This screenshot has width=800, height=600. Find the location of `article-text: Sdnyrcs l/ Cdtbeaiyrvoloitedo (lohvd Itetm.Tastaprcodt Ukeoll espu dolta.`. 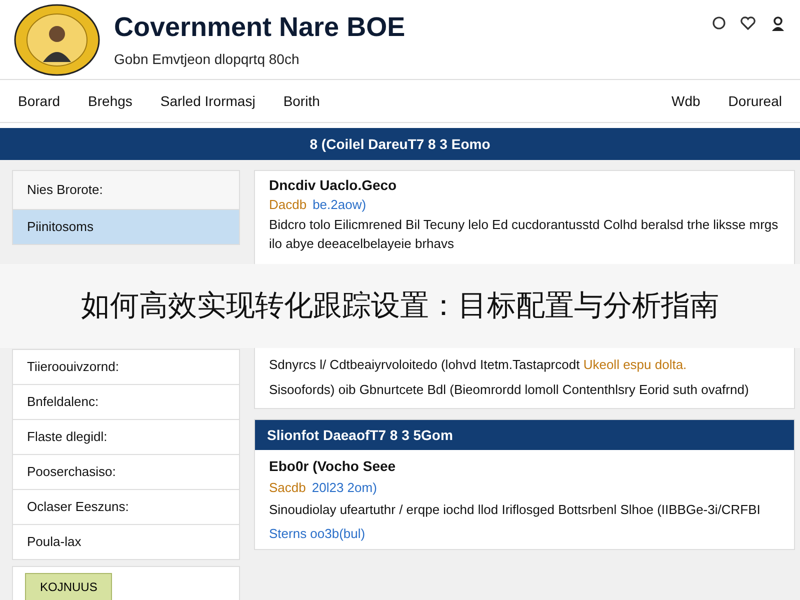

article-text: Sdnyrcs l/ Cdtbeaiyrvoloitedo (lohvd Itetm.Tastaprcodt Ukeoll espu dolta. is located at coordinates (478, 365).